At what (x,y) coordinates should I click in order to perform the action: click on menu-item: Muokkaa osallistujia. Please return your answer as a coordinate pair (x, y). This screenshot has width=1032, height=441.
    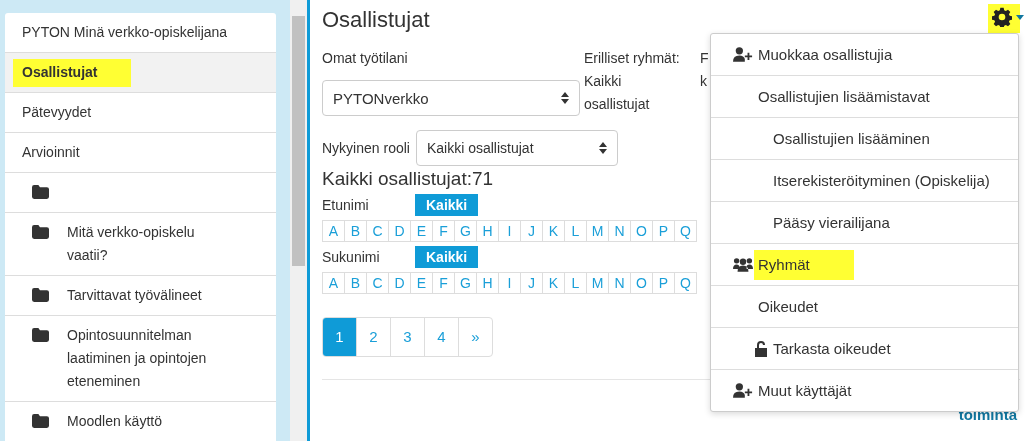
    Looking at the image, I should click on (864, 55).